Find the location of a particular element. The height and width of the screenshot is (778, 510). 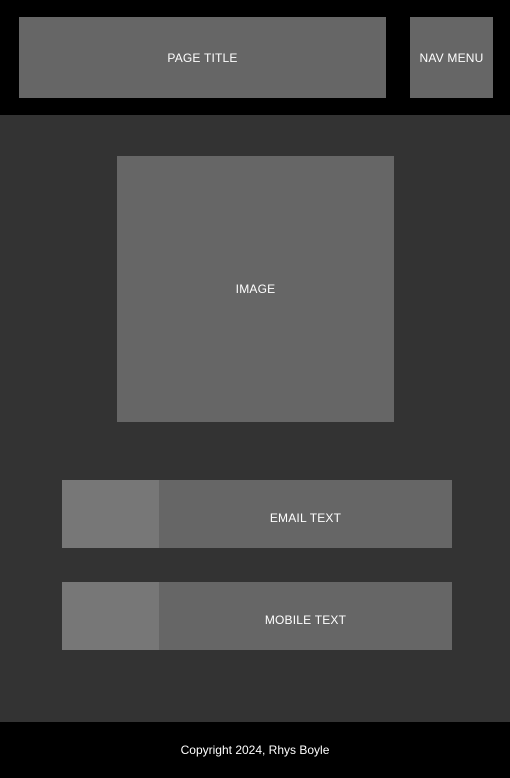

email-icon is located at coordinates (110, 514).